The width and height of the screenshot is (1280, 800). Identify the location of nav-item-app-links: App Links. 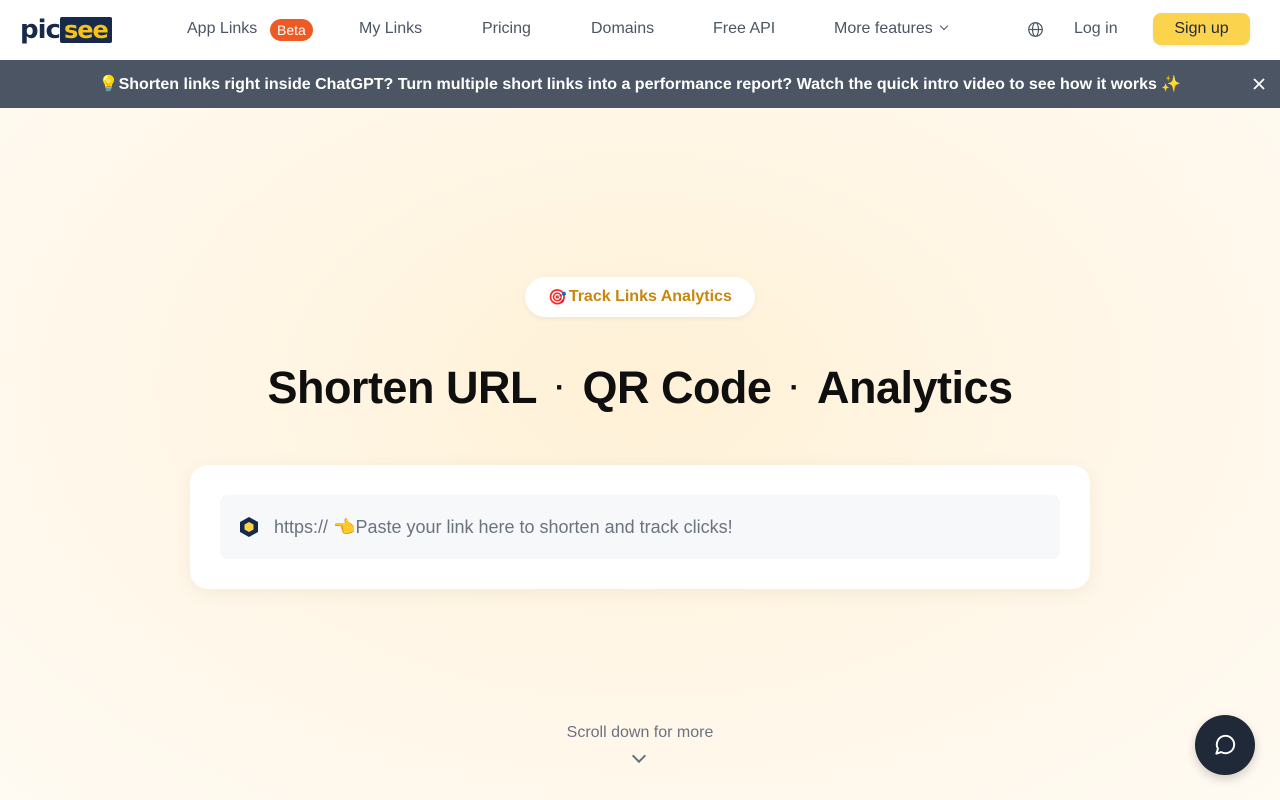
(222, 29).